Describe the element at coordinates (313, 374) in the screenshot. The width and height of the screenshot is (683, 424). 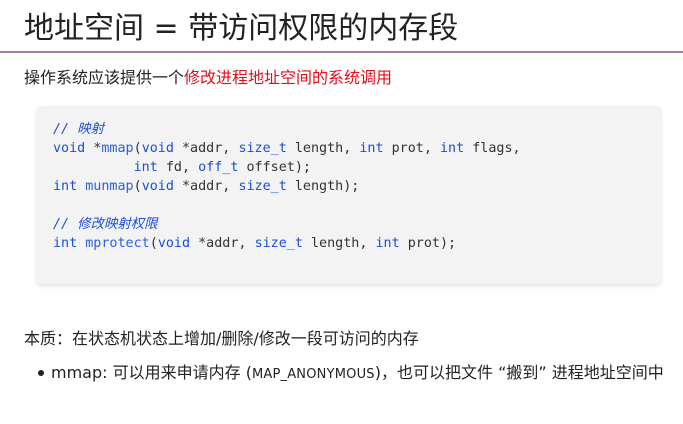
I see `bullet-constant: MAP_ANONYMOUS` at that location.